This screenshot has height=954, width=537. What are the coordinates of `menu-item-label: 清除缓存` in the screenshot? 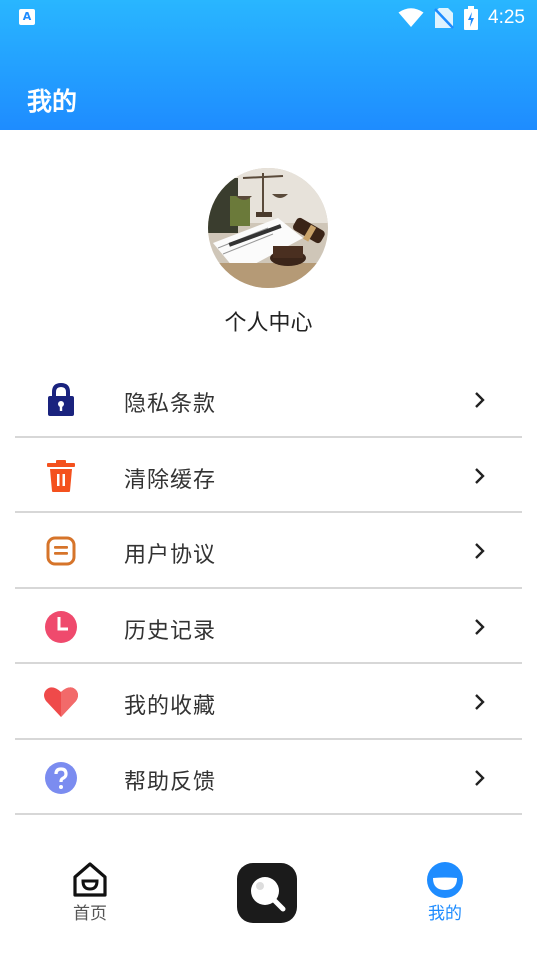 It's located at (170, 480).